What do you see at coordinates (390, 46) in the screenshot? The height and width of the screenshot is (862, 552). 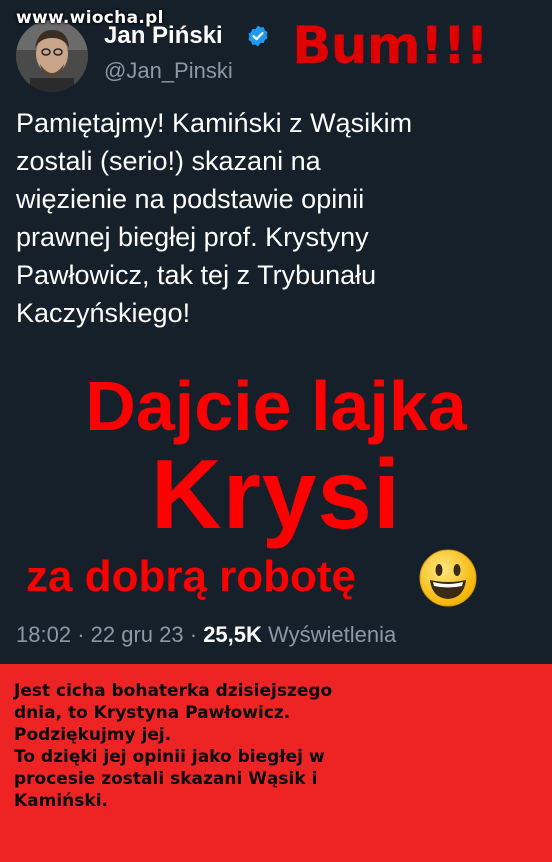 I see `overlay-exclaim: Bum!!!` at bounding box center [390, 46].